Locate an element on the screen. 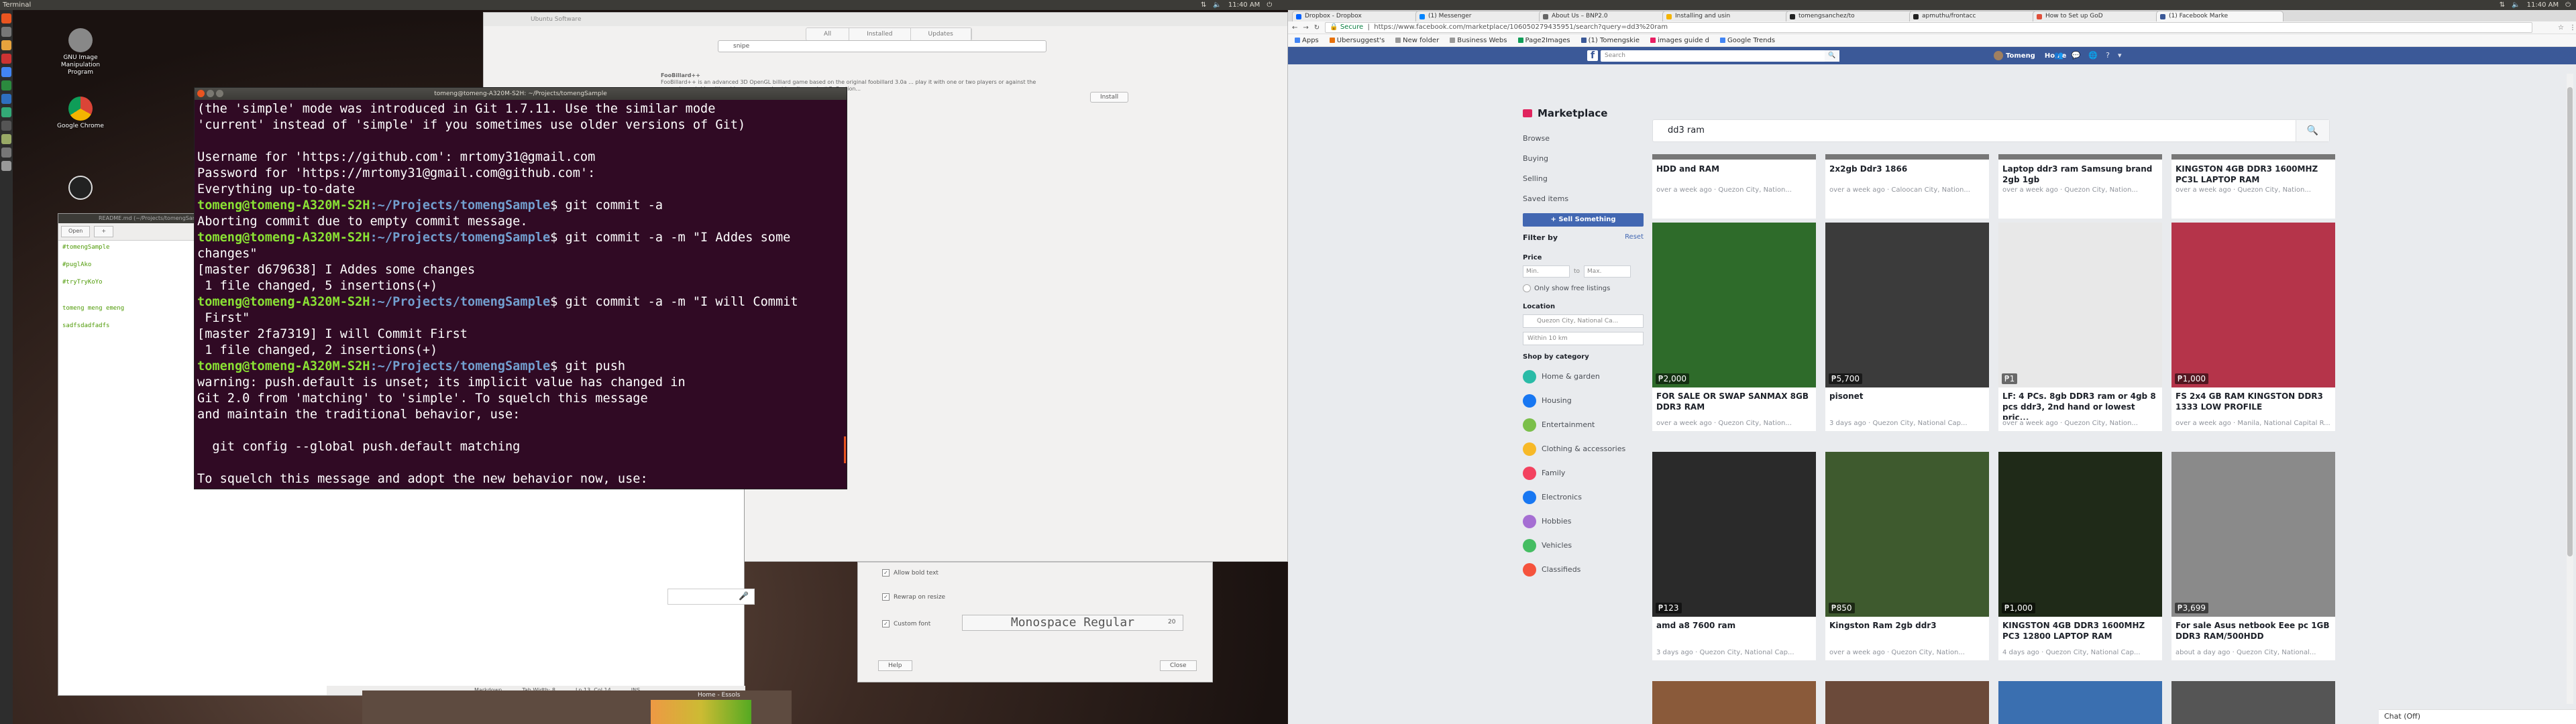  desktop-icon-gimp: GNU Image Manipulation Program is located at coordinates (80, 52).